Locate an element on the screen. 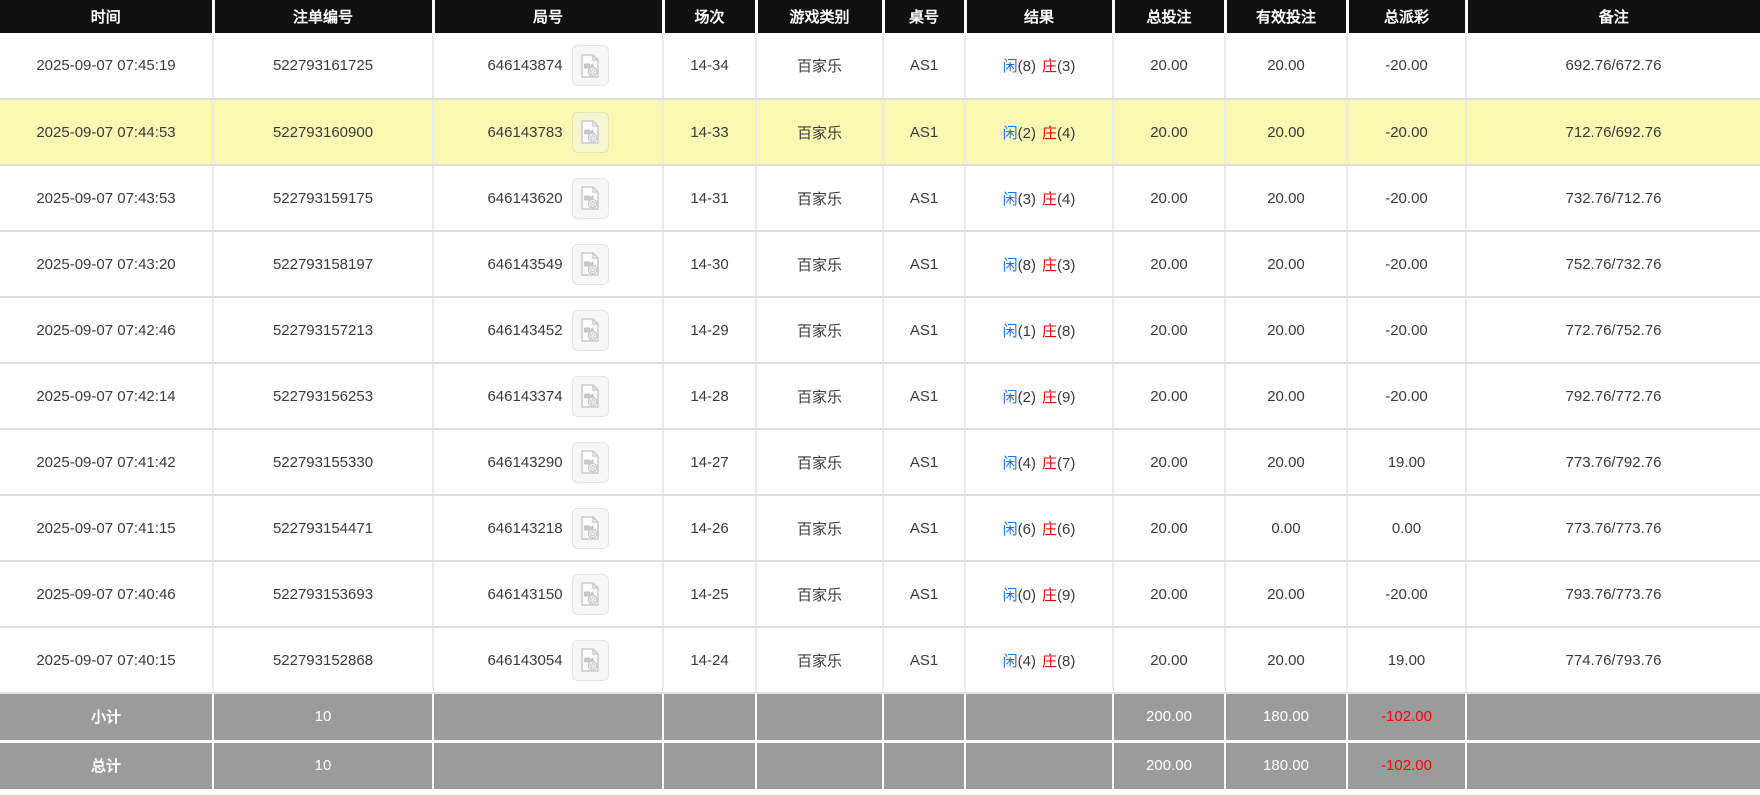 Image resolution: width=1760 pixels, height=795 pixels. header-row: 时间 注单编号 局号 场次 游戏类别 桌号 结果 总投注 有效投注 总派彩 备注 is located at coordinates (880, 16).